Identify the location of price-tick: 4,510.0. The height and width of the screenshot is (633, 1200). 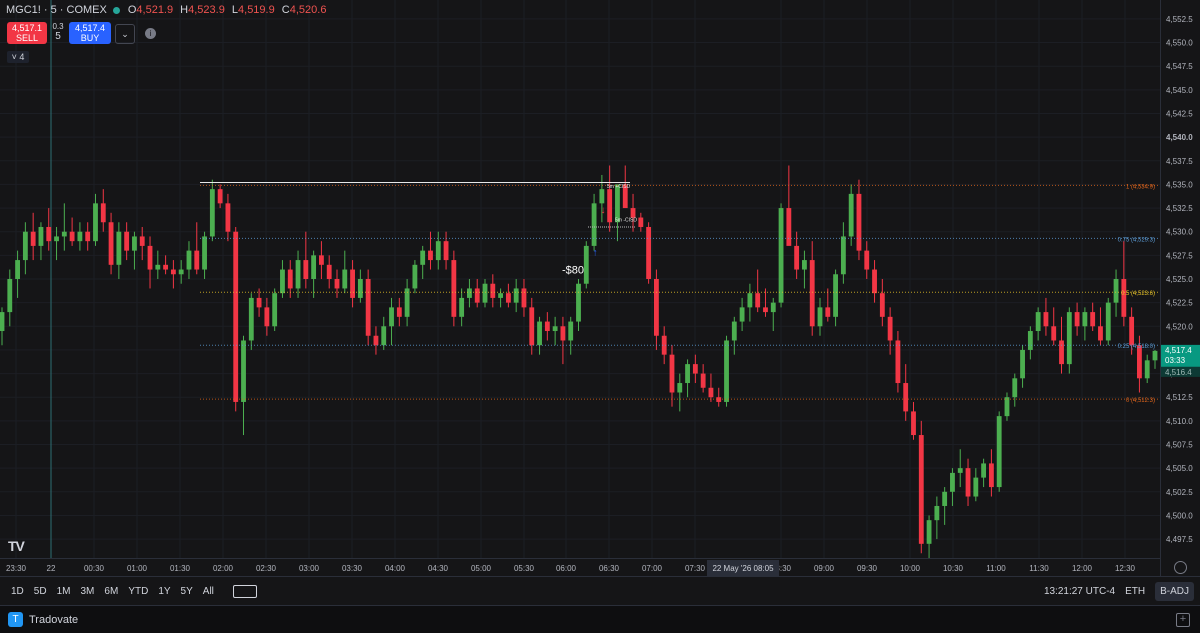
(1179, 421).